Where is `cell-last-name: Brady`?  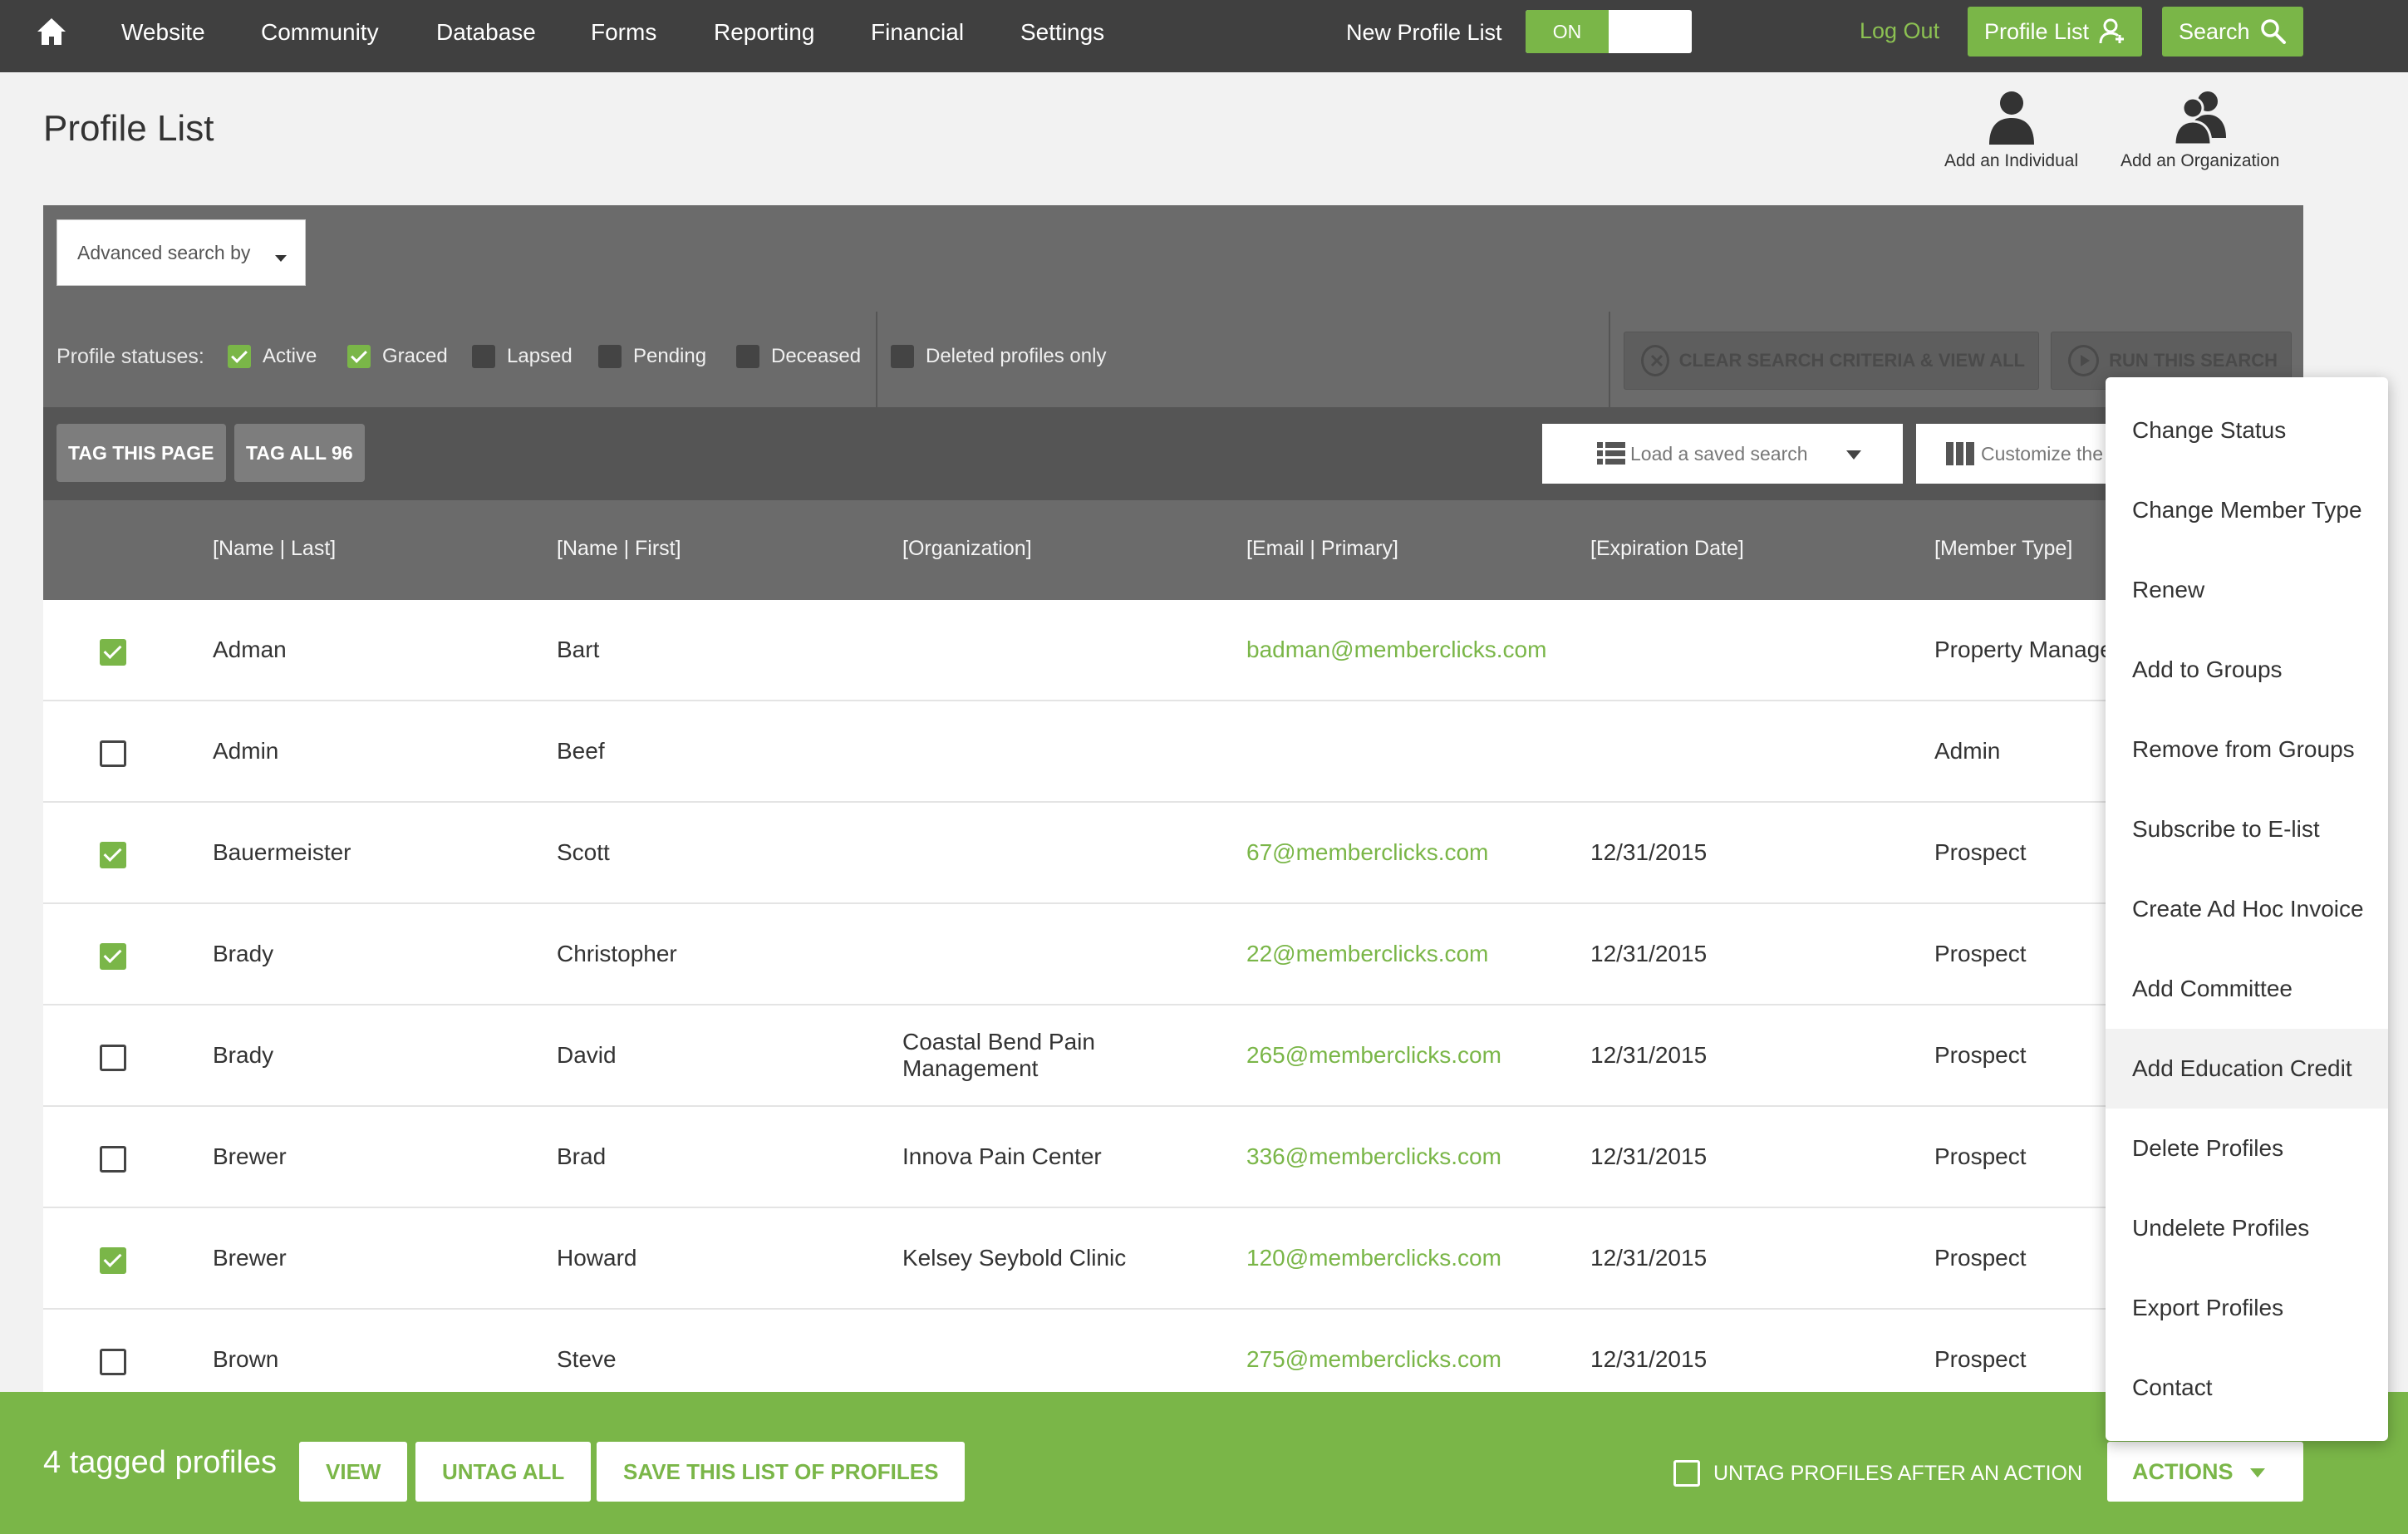
cell-last-name: Brady is located at coordinates (243, 1055).